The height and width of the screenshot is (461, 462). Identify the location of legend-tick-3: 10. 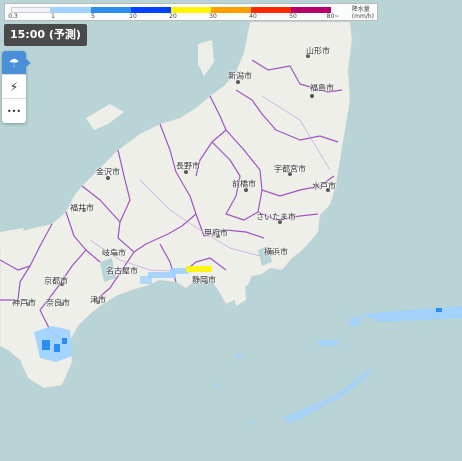
(133, 16).